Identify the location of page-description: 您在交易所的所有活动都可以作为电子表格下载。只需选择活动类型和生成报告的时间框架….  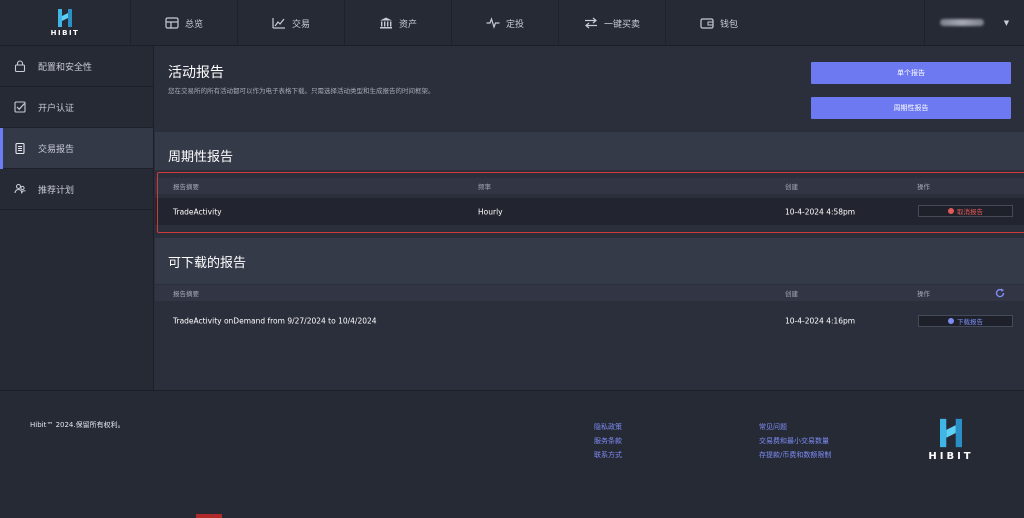
(301, 91).